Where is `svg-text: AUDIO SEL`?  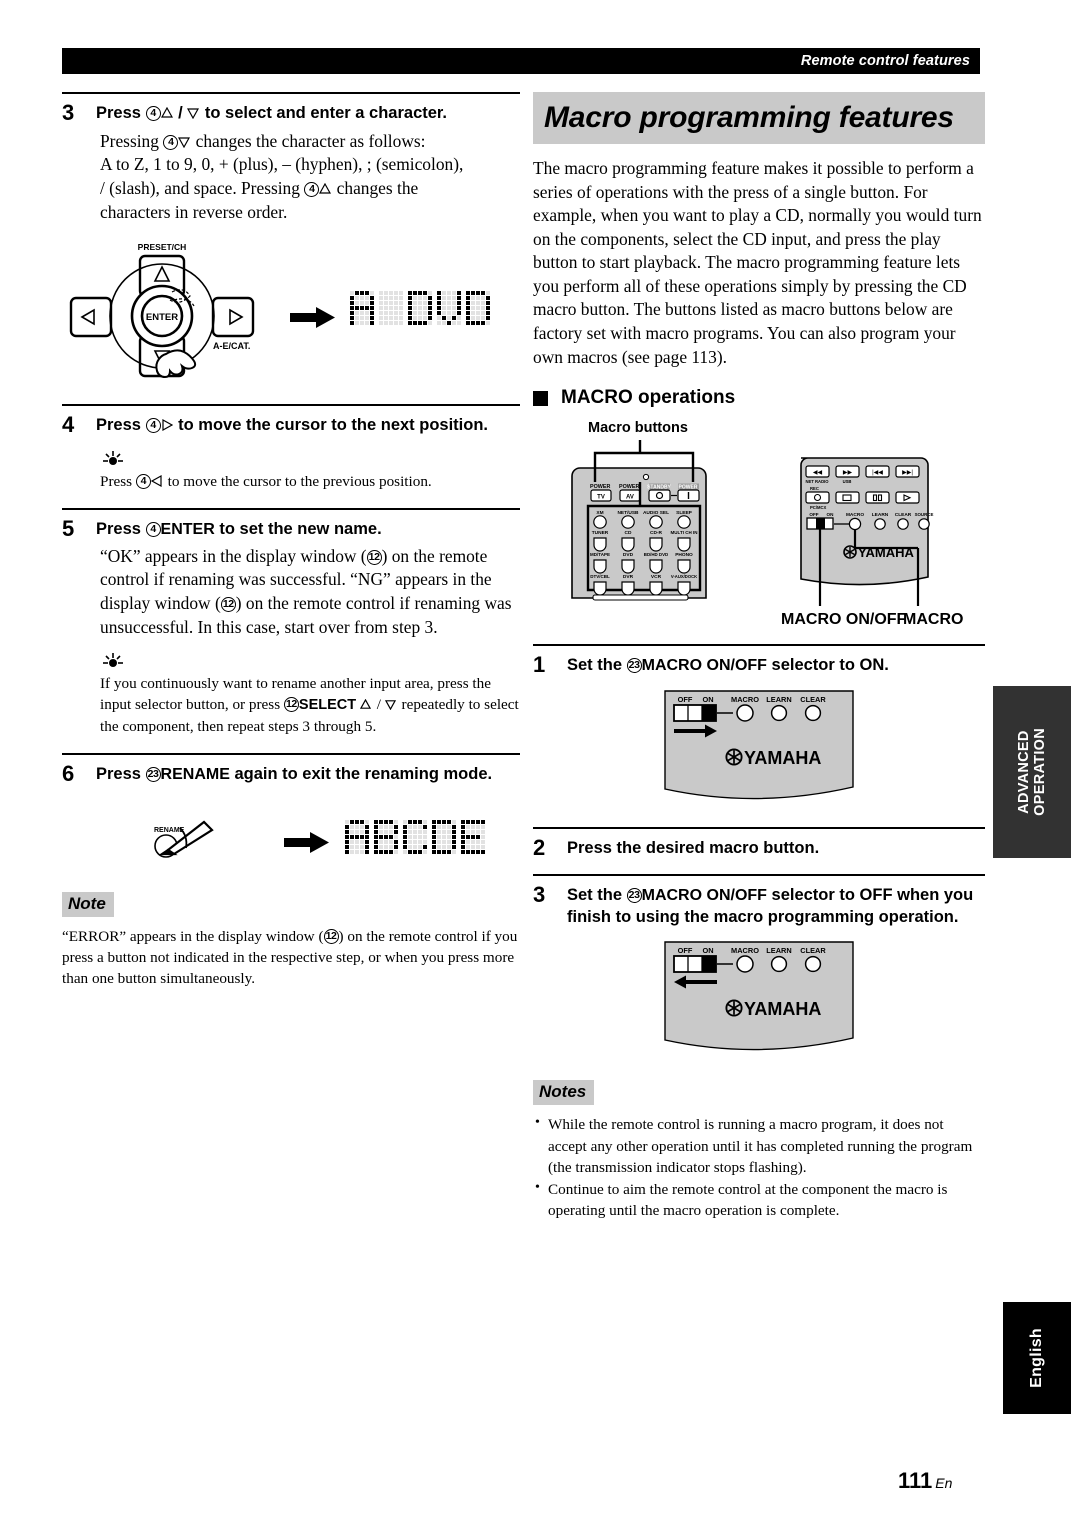
svg-text: AUDIO SEL is located at coordinates (656, 513).